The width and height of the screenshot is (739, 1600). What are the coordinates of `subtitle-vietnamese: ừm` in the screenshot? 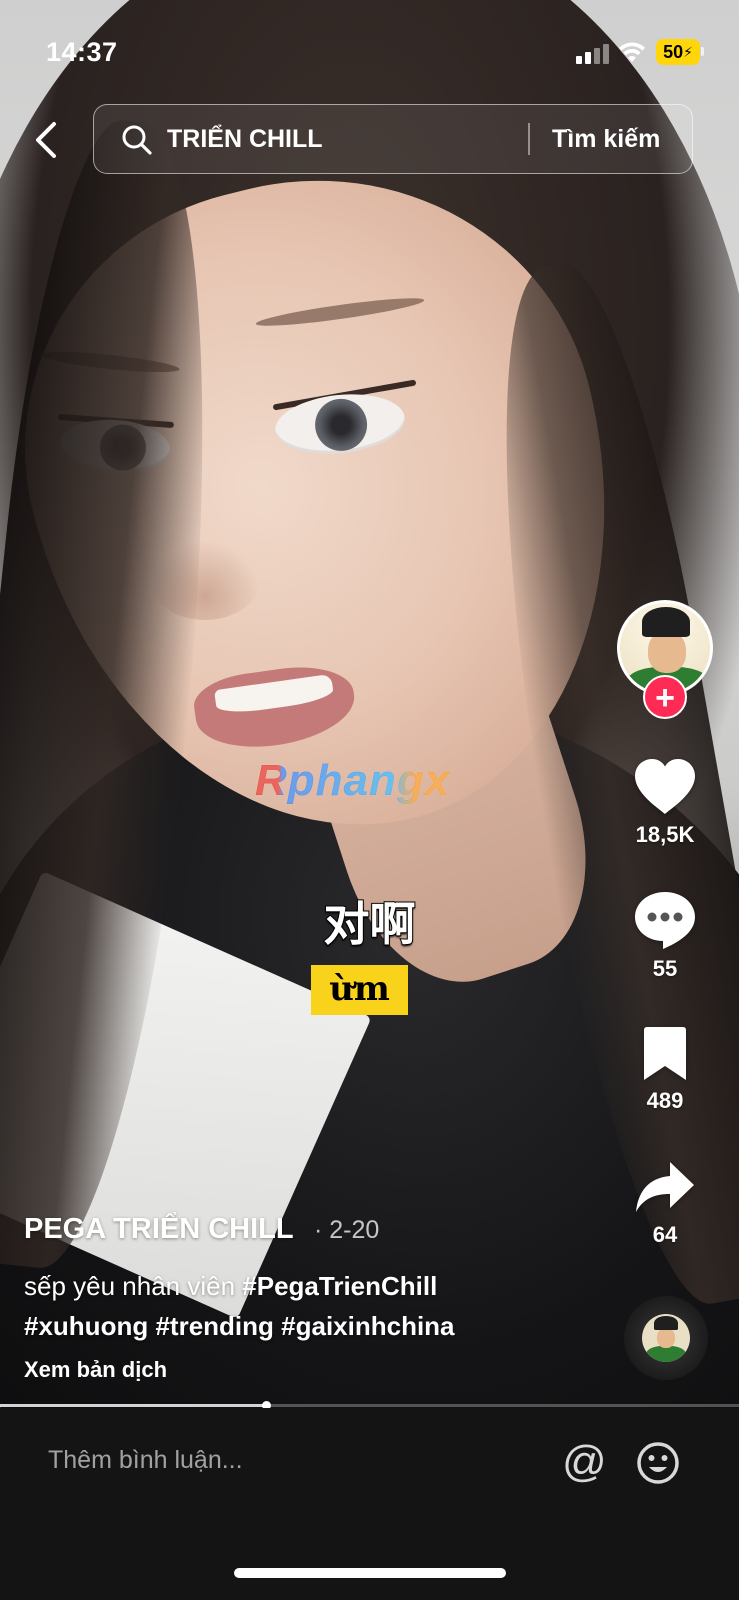 It's located at (359, 990).